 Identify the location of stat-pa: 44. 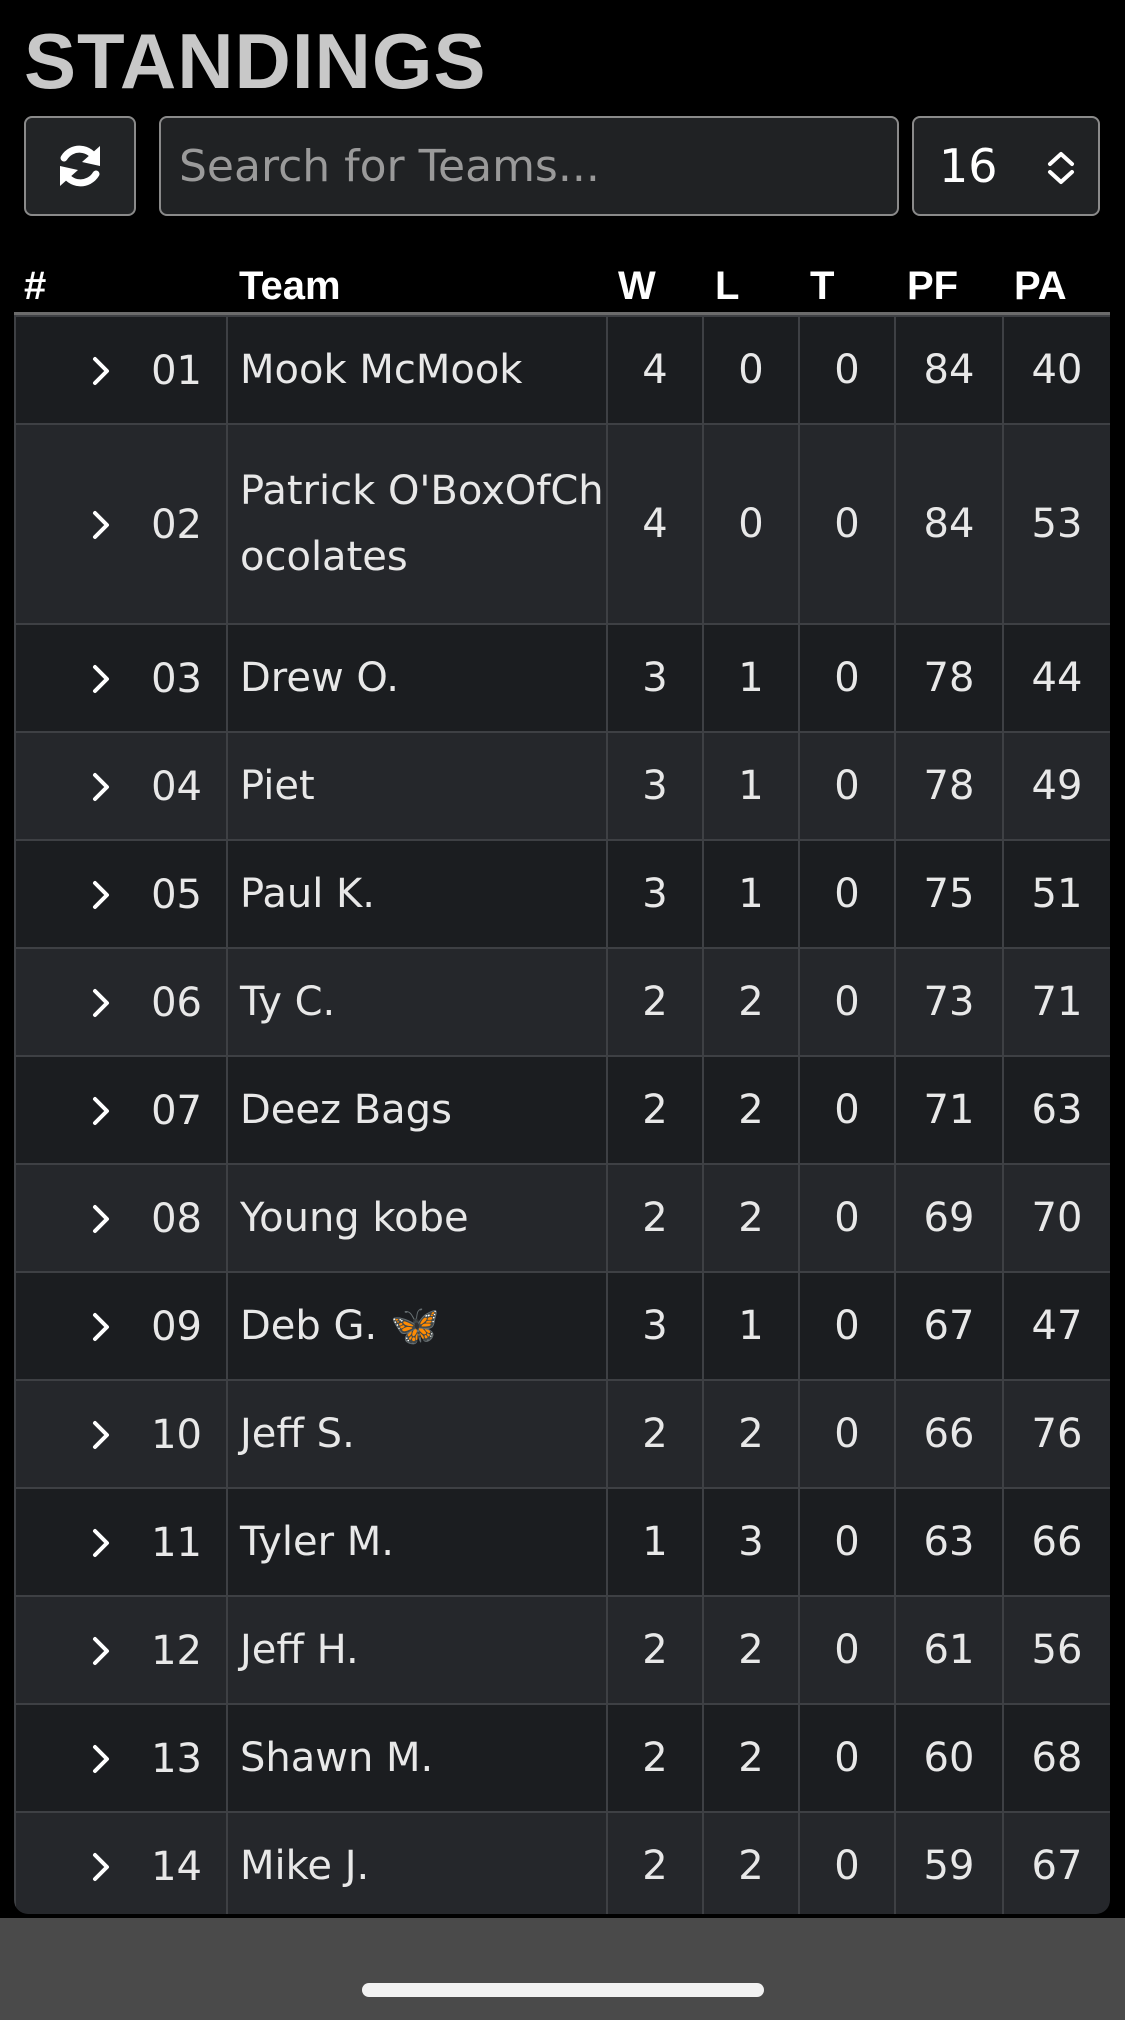
(1056, 678).